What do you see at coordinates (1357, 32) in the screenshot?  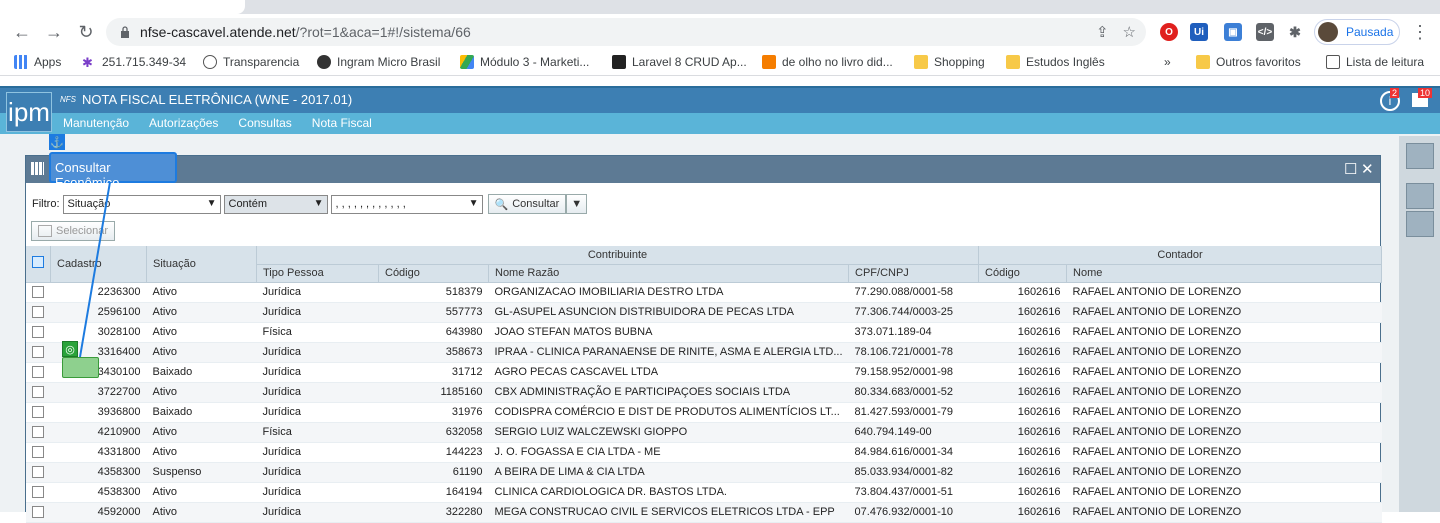 I see `profile-button: Pausada` at bounding box center [1357, 32].